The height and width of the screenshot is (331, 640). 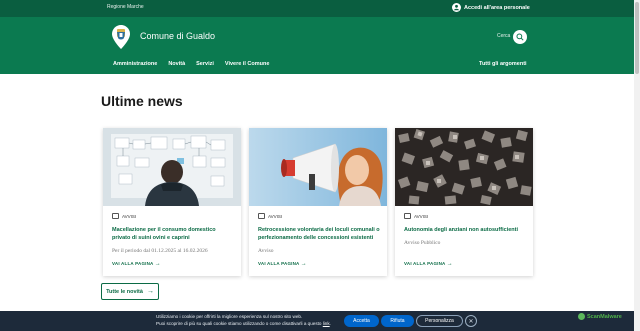 I want to click on user-icon, so click(x=456, y=7).